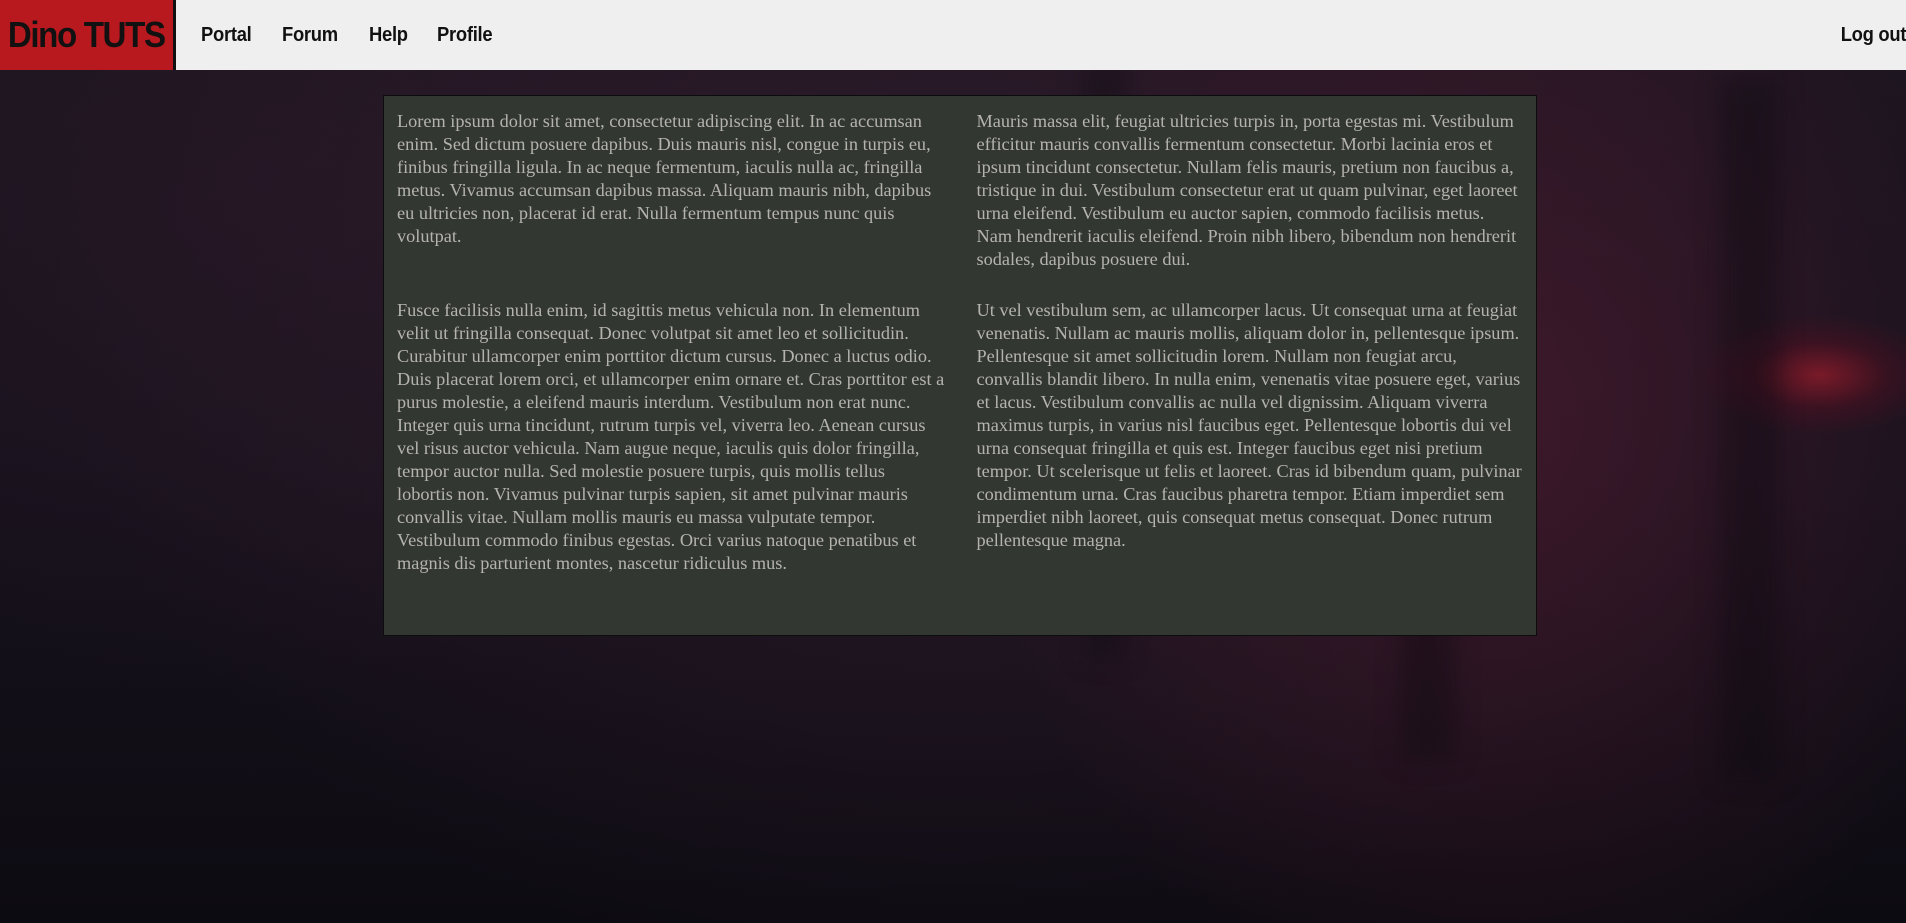  Describe the element at coordinates (388, 35) in the screenshot. I see `nav-item-help: Help` at that location.